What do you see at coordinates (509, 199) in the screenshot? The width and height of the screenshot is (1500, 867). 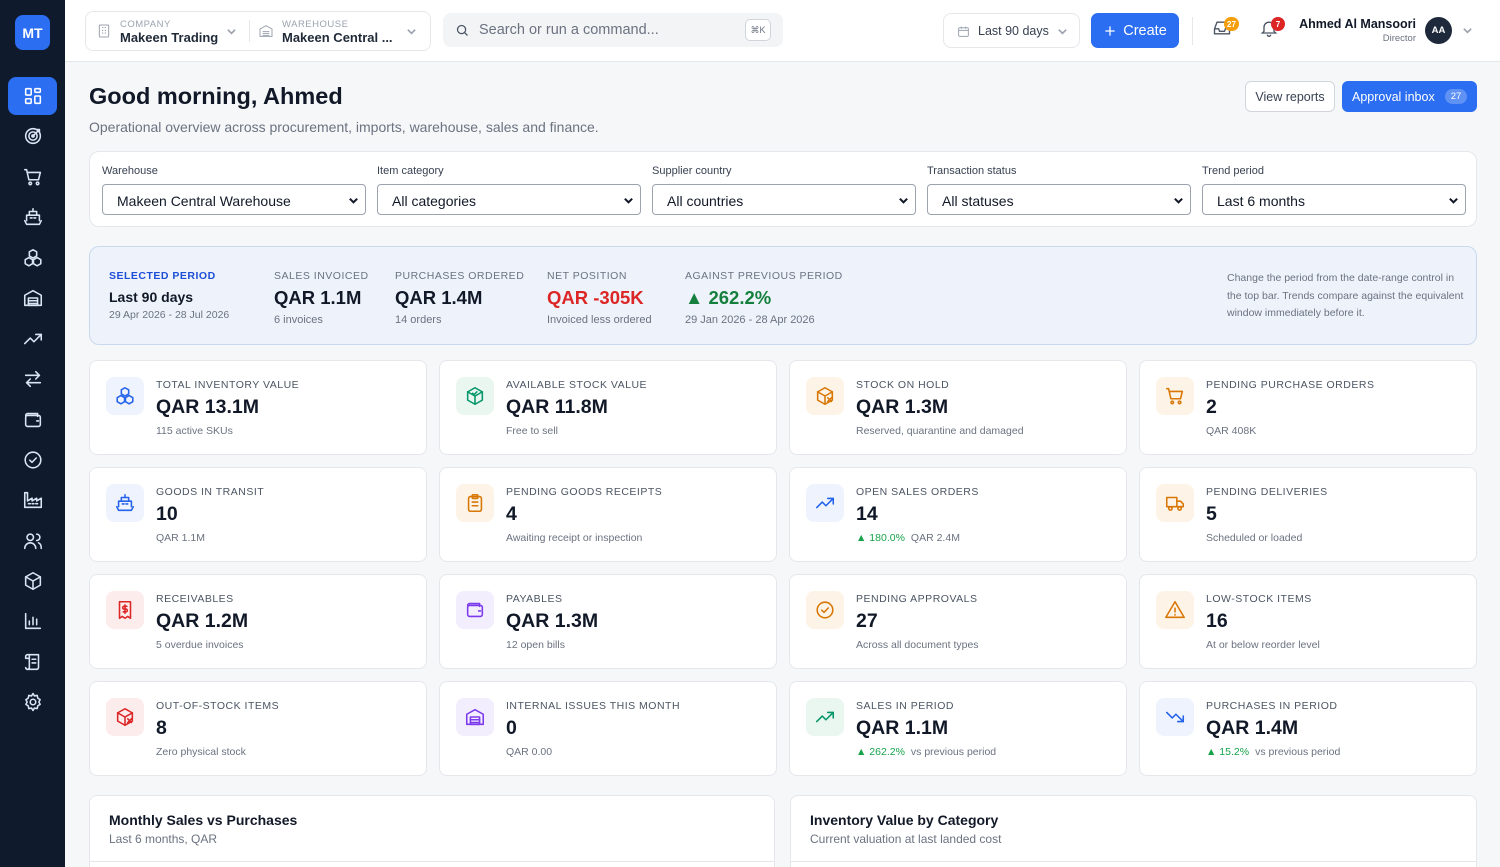 I see `filter-select: All categories` at bounding box center [509, 199].